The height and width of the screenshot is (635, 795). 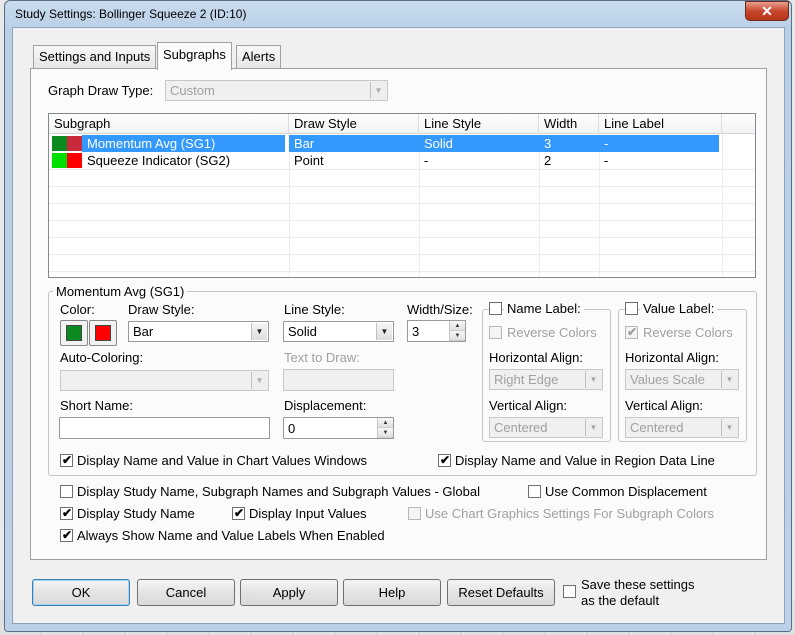 What do you see at coordinates (102, 357) in the screenshot?
I see `auto-coloring-label: Auto-Coloring:` at bounding box center [102, 357].